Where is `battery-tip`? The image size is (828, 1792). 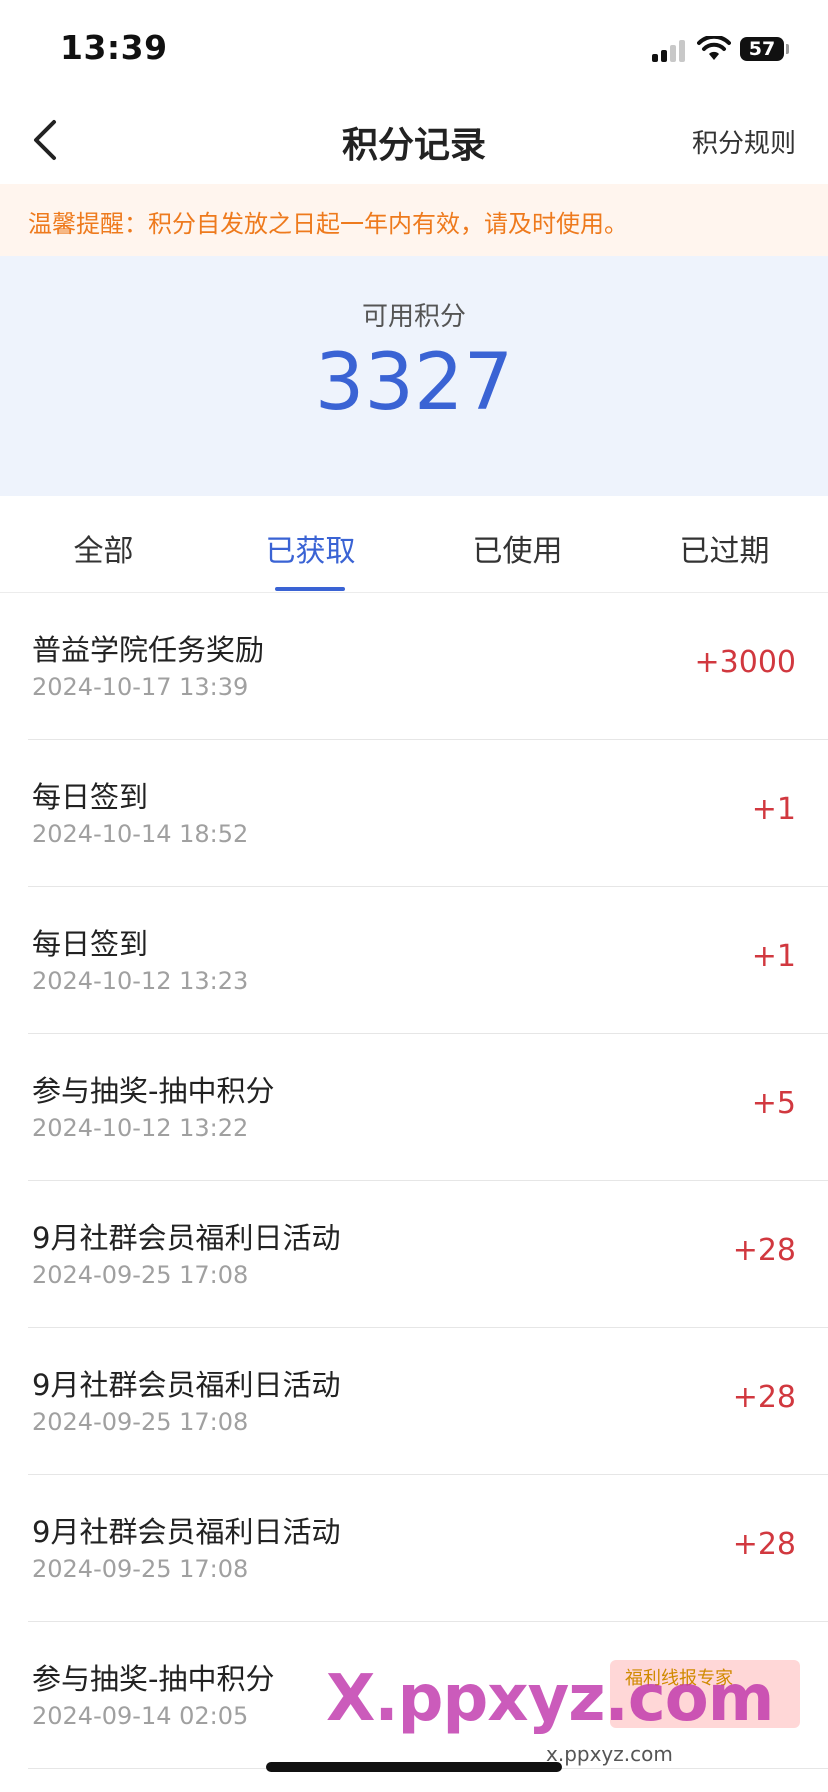
battery-tip is located at coordinates (787, 49).